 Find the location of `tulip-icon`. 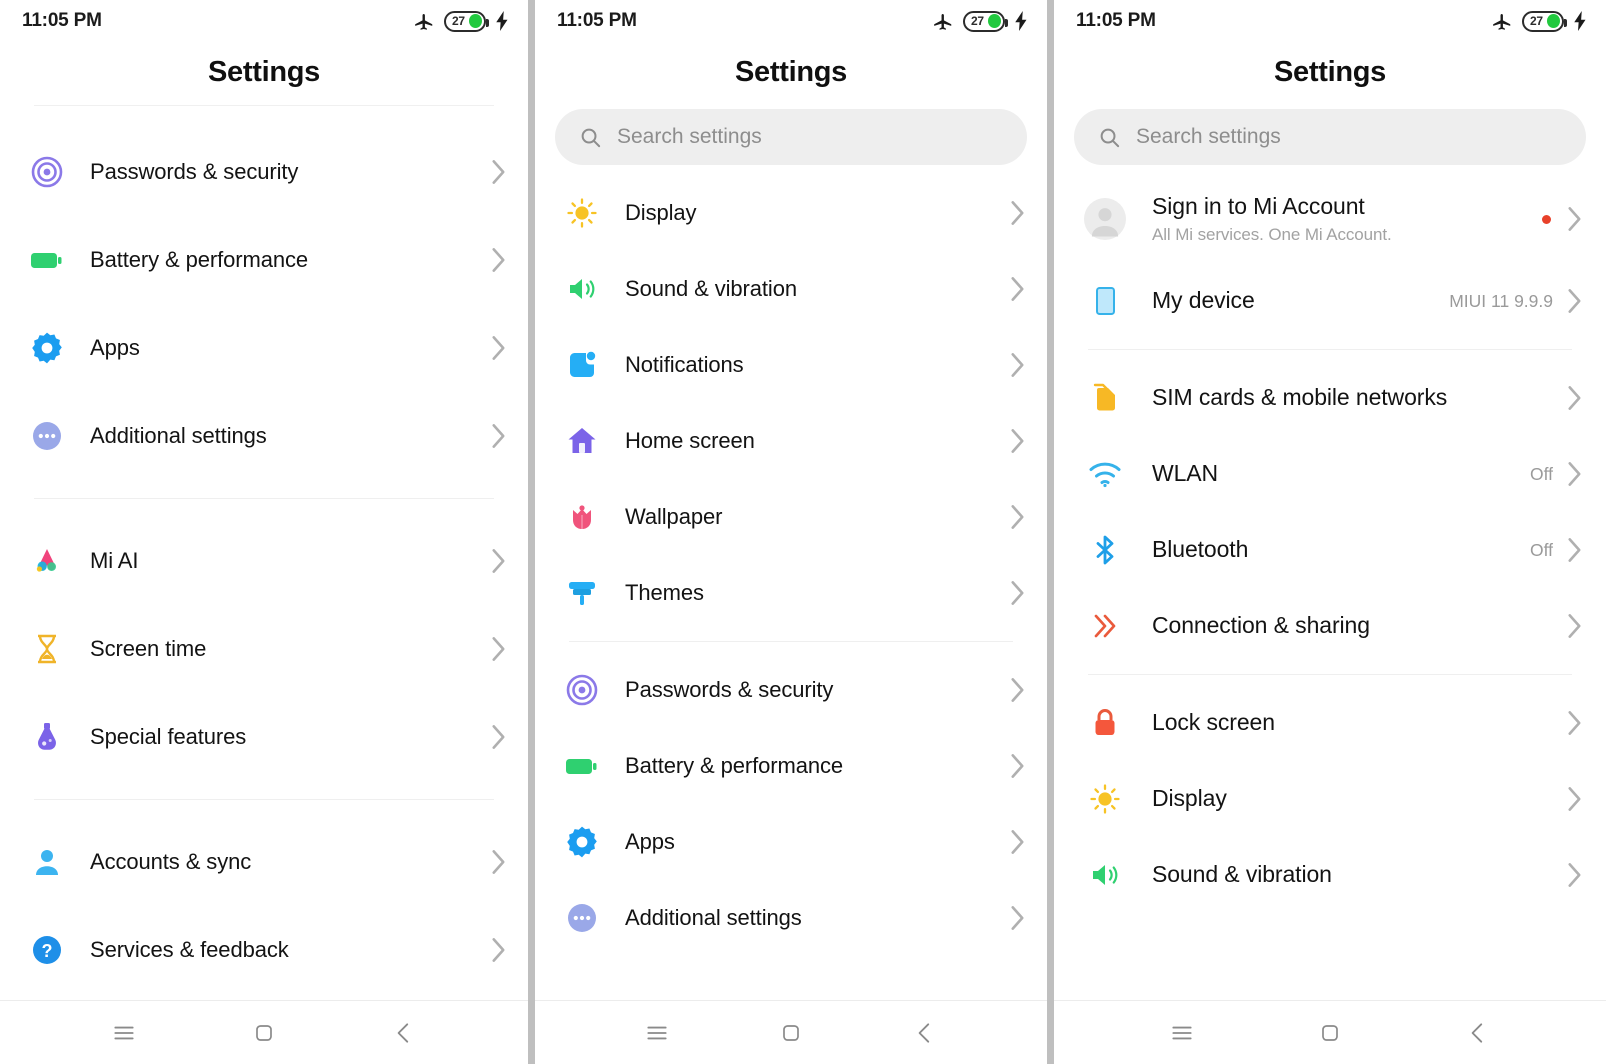

tulip-icon is located at coordinates (582, 517).